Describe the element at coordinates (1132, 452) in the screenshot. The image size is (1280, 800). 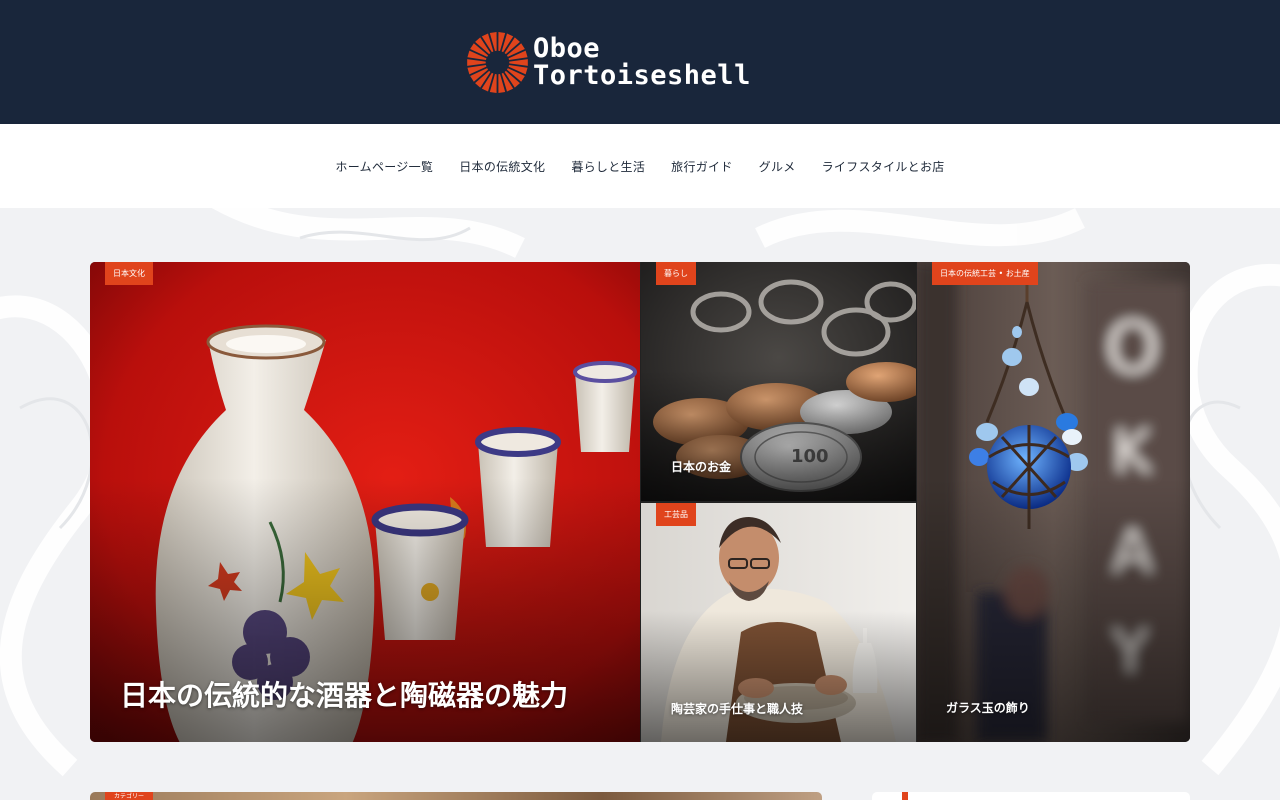
I see `svg-text: K` at that location.